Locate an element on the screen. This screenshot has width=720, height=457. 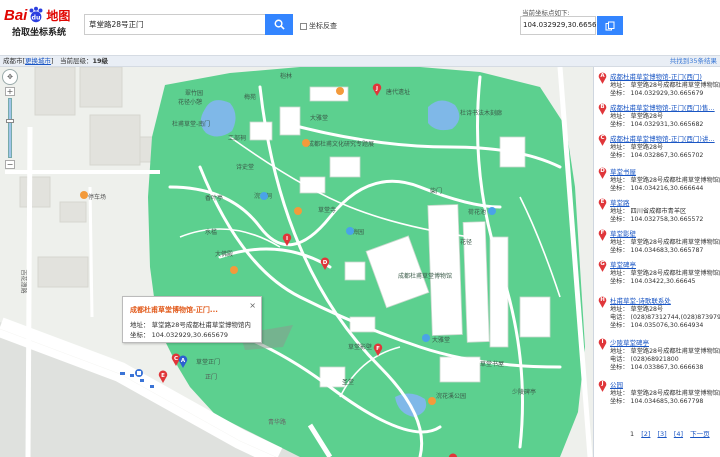
current-coord-field: 104.032929,30.665679 is located at coordinates (562, 25).